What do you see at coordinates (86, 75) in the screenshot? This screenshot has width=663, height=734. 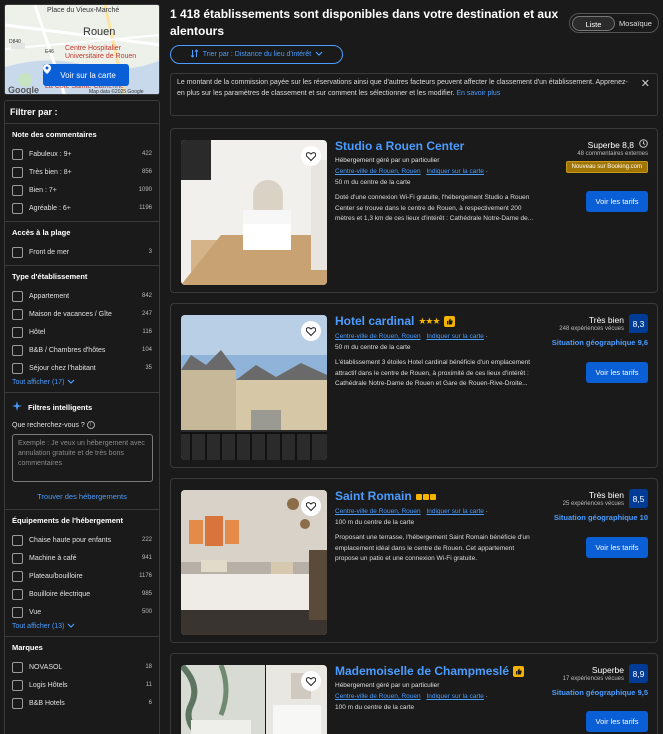 I see `show-on-map-button: Voir sur la carte` at bounding box center [86, 75].